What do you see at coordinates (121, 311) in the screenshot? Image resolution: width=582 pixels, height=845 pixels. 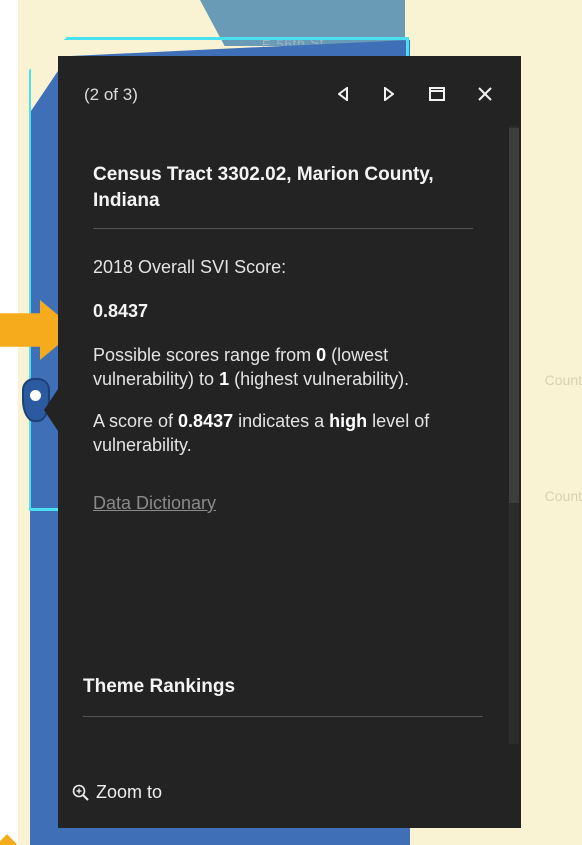 I see `score-value: 0.8437` at bounding box center [121, 311].